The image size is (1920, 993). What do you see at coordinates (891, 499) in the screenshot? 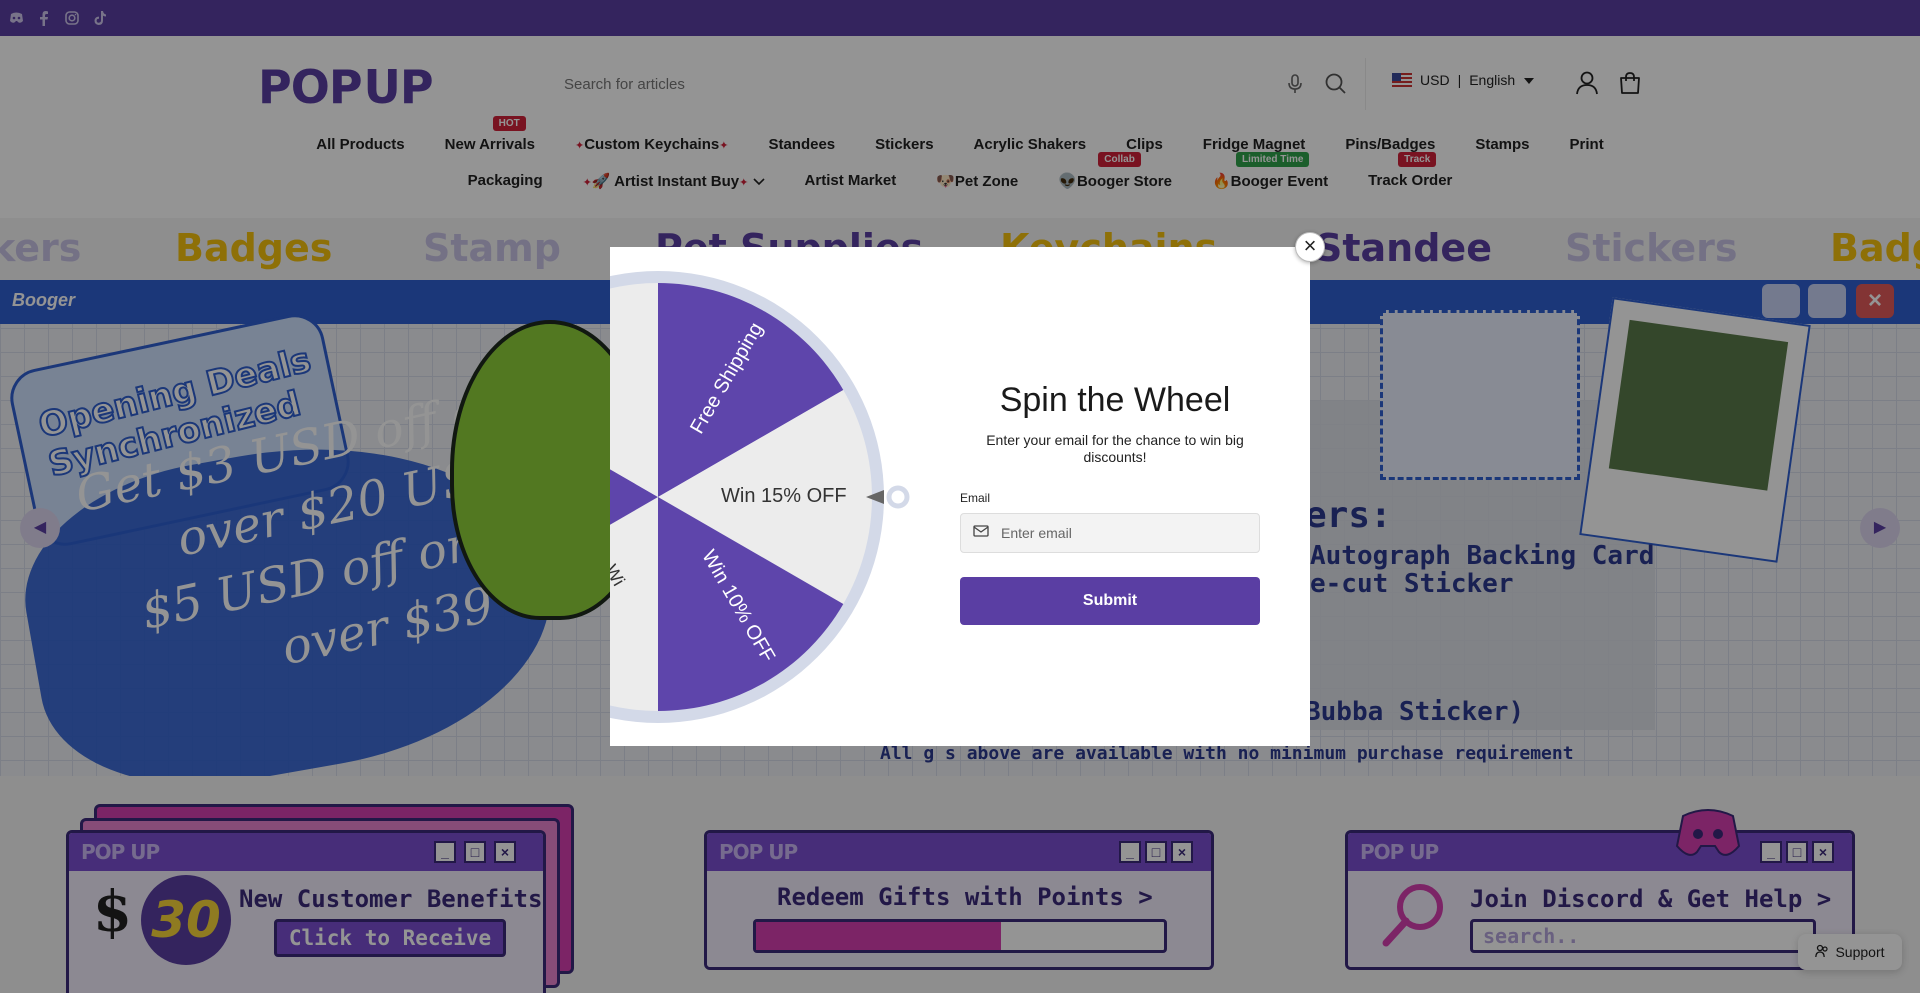
I see `wheel-pointer-icon` at bounding box center [891, 499].